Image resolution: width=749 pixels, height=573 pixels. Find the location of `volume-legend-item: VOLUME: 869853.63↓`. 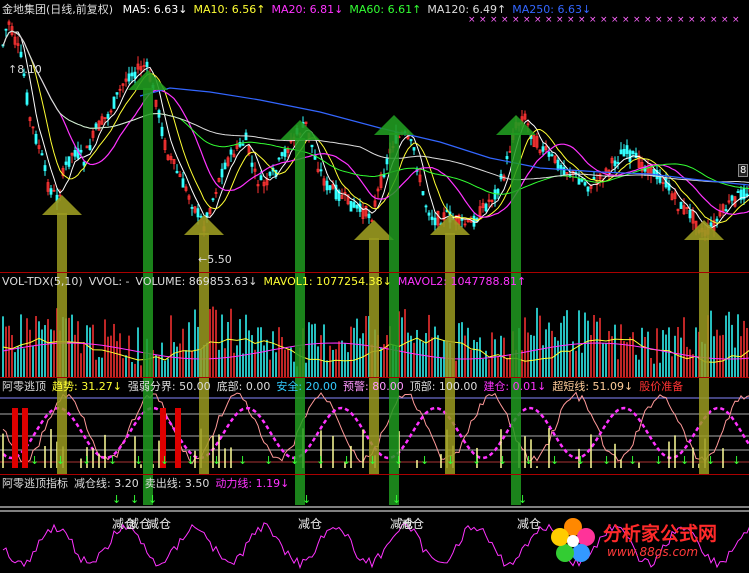

volume-legend-item: VOLUME: 869853.63↓ is located at coordinates (196, 281).